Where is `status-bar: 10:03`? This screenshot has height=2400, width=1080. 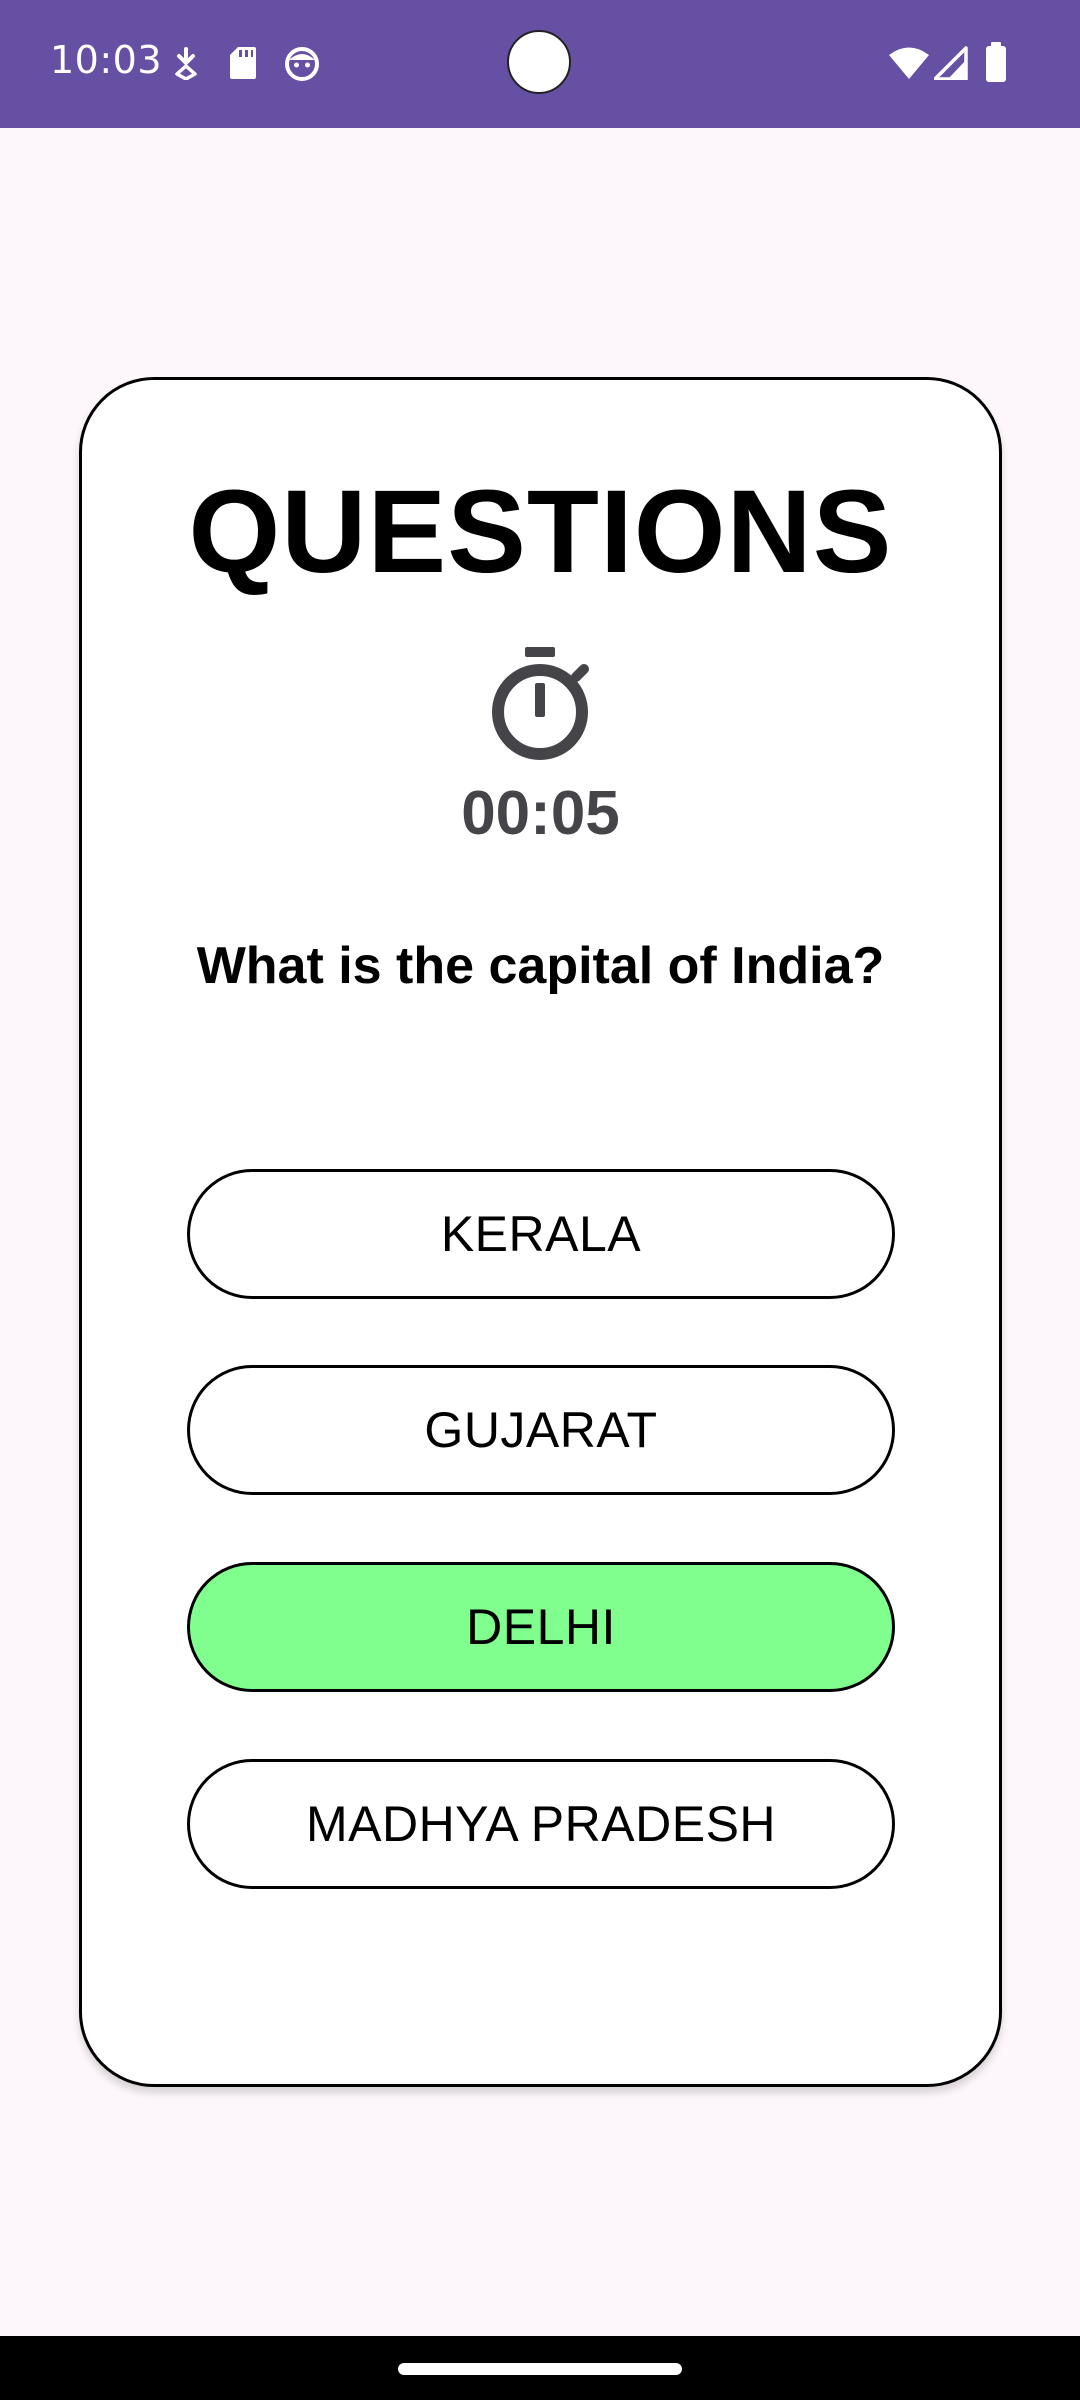
status-bar: 10:03 is located at coordinates (540, 64).